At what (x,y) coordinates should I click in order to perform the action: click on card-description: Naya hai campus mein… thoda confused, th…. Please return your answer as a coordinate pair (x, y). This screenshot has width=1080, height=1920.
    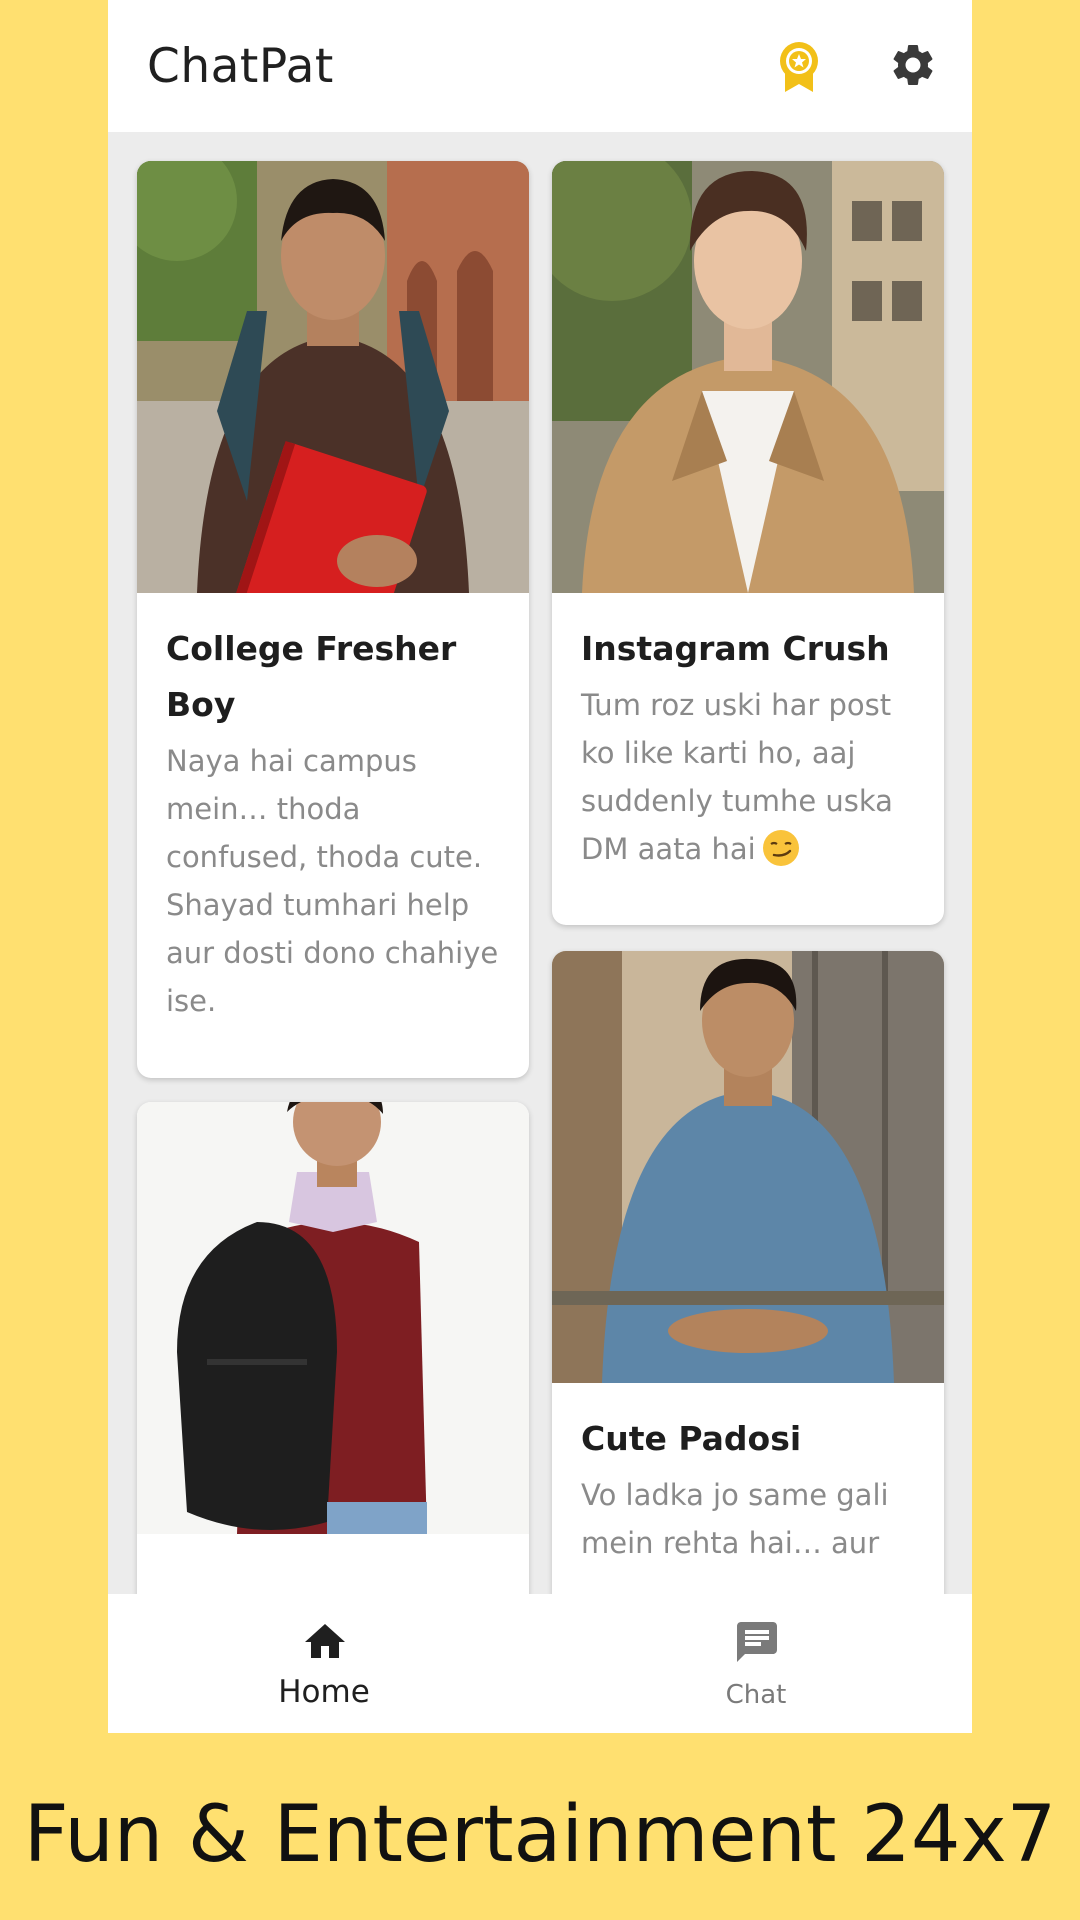
    Looking at the image, I should click on (332, 881).